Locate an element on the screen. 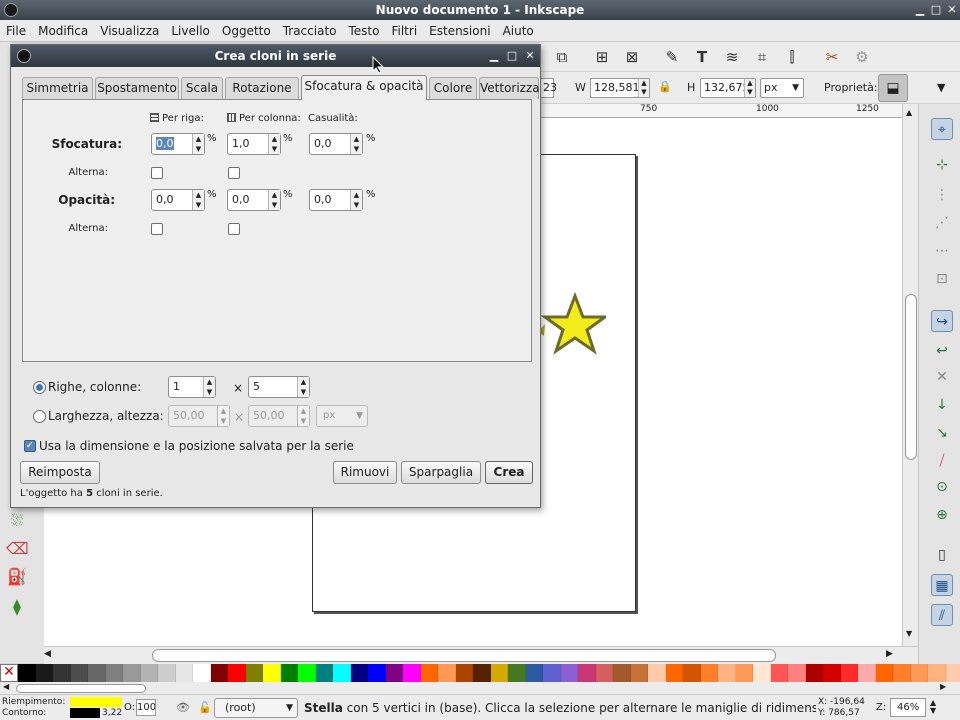 Image resolution: width=960 pixels, height=720 pixels. width-spin-arrows: ▲ ▼ is located at coordinates (643, 88).